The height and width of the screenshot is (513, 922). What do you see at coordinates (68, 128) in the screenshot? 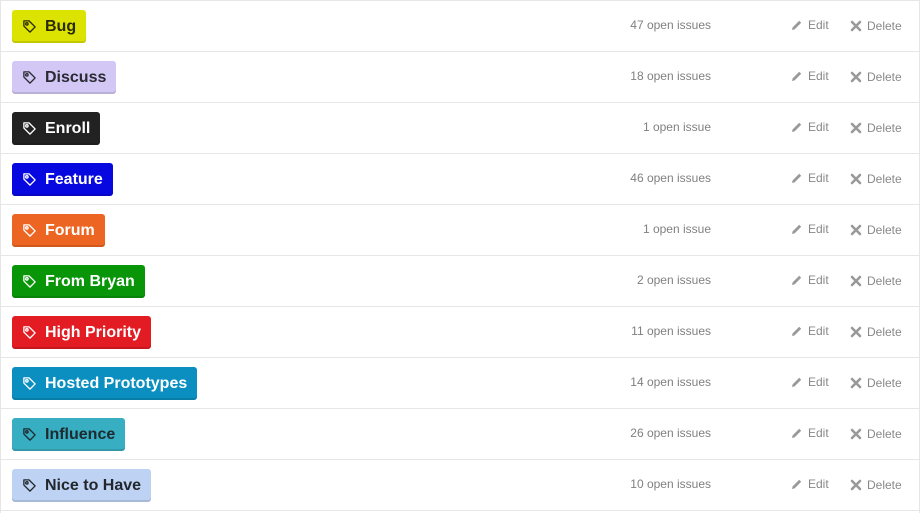
I see `label-name: Enroll` at bounding box center [68, 128].